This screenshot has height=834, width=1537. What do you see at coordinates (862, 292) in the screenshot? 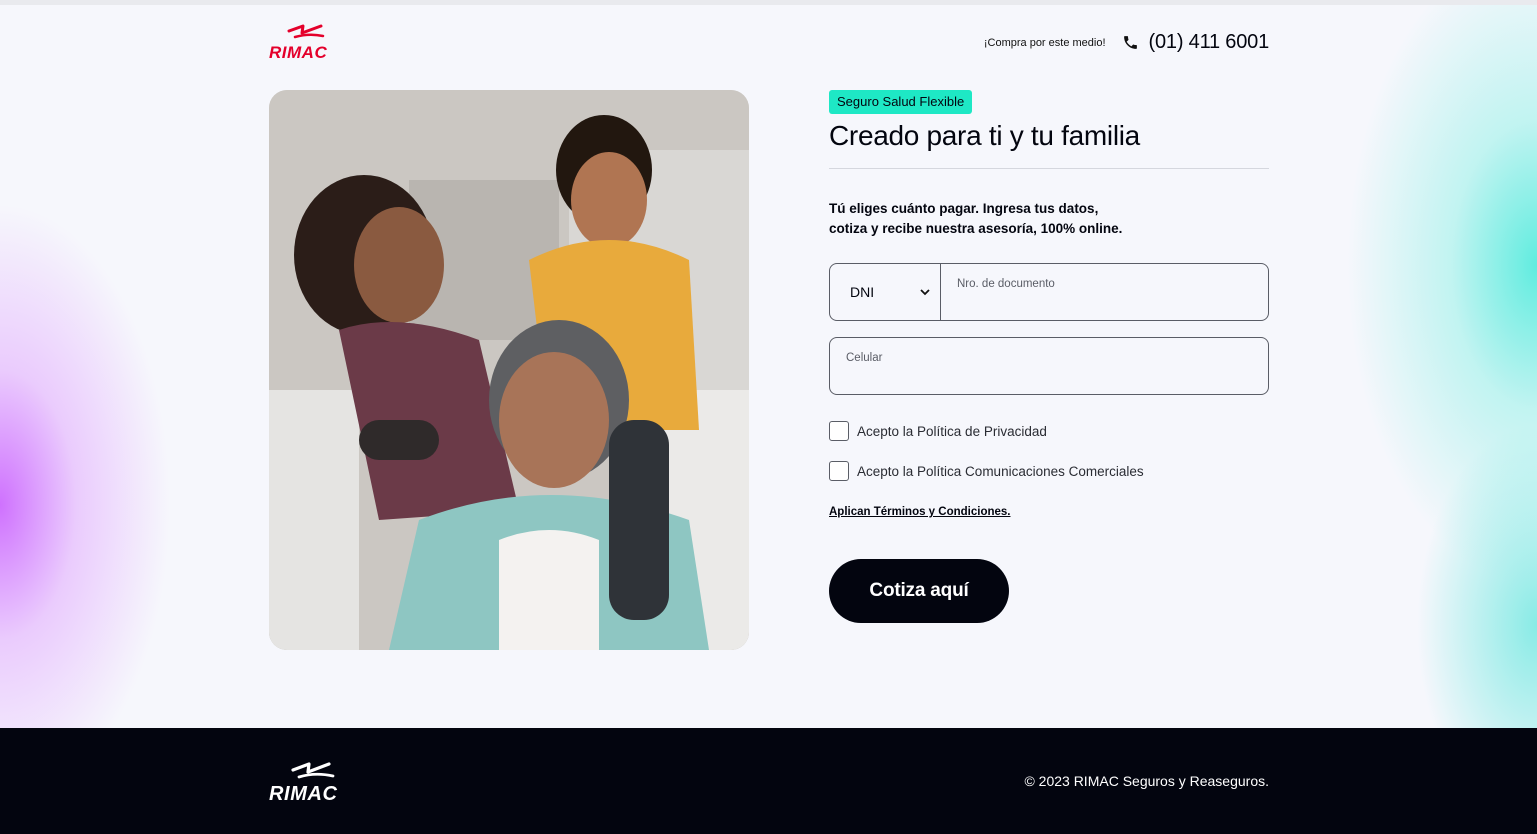
I see `doc-type-value: DNI` at bounding box center [862, 292].